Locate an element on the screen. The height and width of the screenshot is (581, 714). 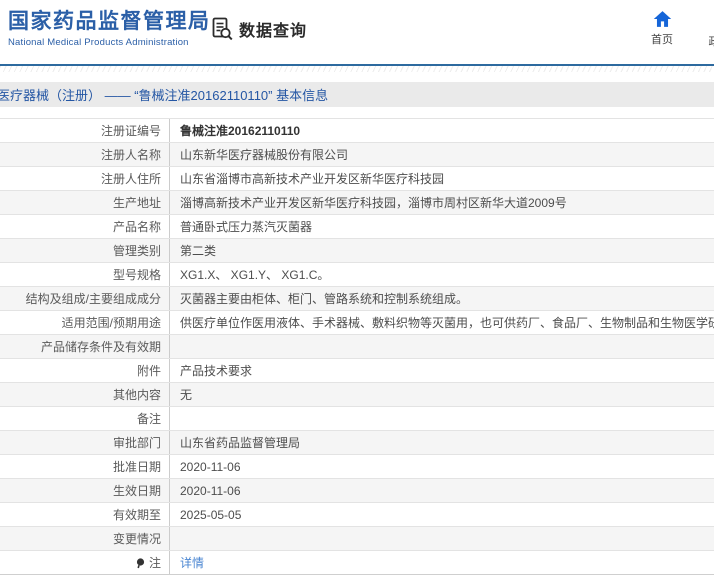
table-row: 注册人住所 山东省淄博市高新技术产业开发区新华医疗科技园 is located at coordinates (357, 178).